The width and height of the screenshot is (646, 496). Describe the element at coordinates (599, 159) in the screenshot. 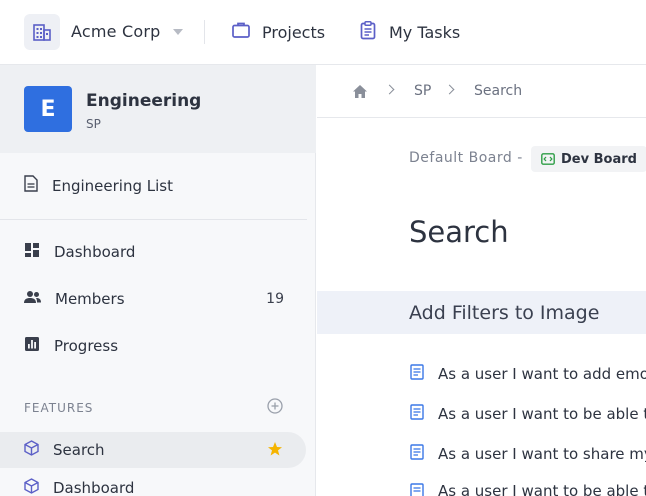

I see `board-chip-label: Dev Board` at that location.